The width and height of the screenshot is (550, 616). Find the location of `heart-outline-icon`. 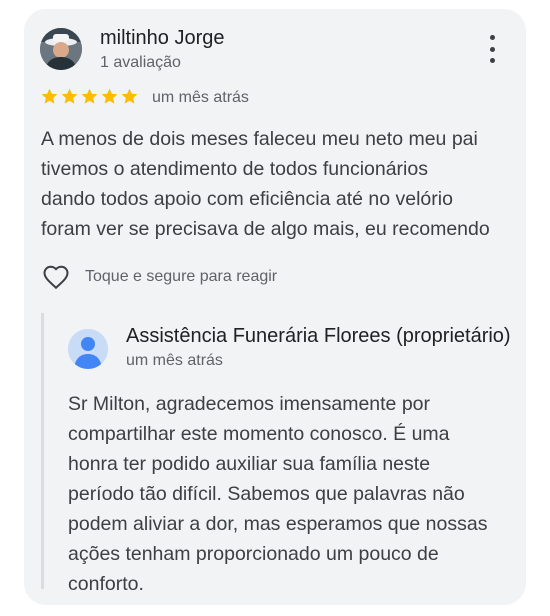

heart-outline-icon is located at coordinates (56, 277).